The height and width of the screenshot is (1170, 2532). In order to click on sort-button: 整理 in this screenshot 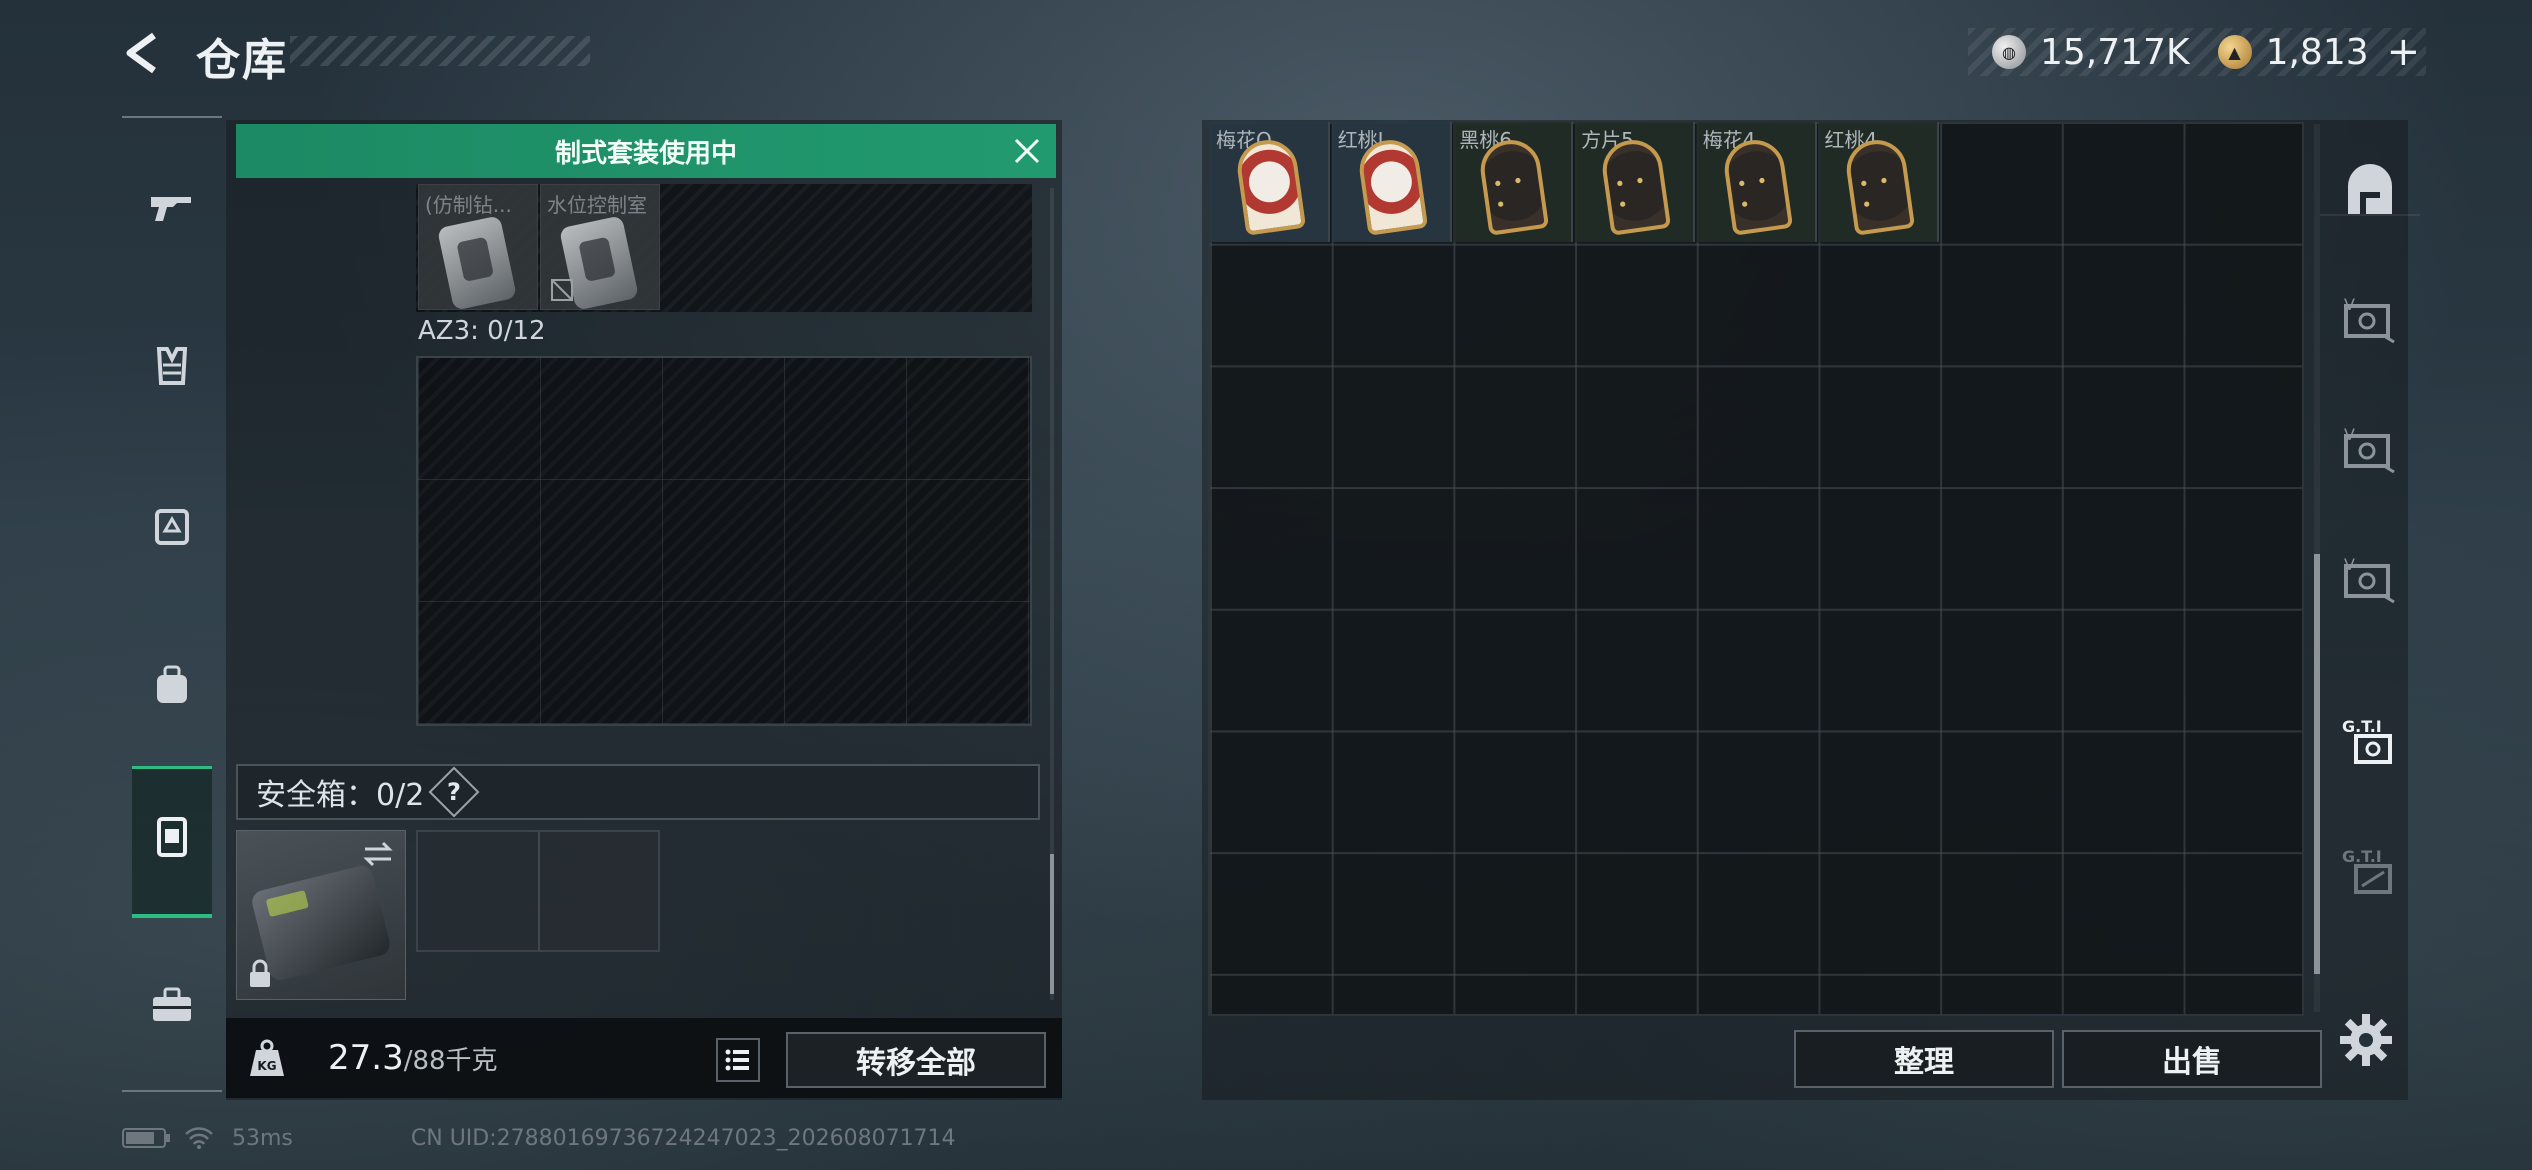, I will do `click(1924, 1059)`.